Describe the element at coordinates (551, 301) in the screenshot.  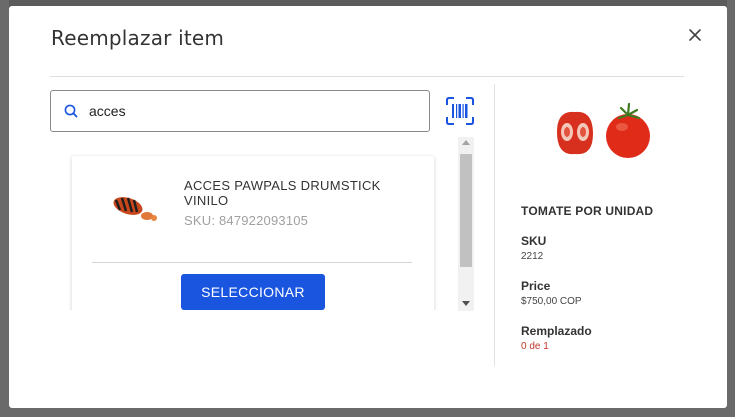
I see `price-value: $750,00 COP` at that location.